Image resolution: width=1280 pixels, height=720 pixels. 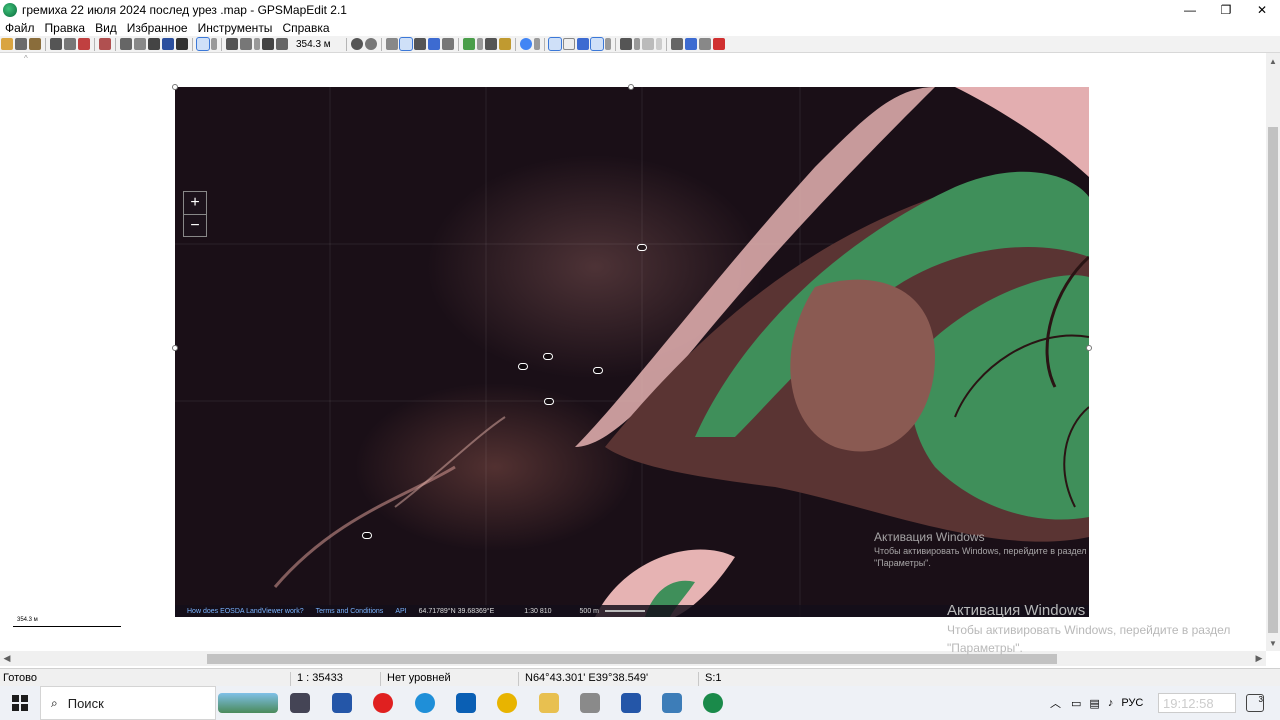 I want to click on menu-favorites: Избранное, so click(x=157, y=28).